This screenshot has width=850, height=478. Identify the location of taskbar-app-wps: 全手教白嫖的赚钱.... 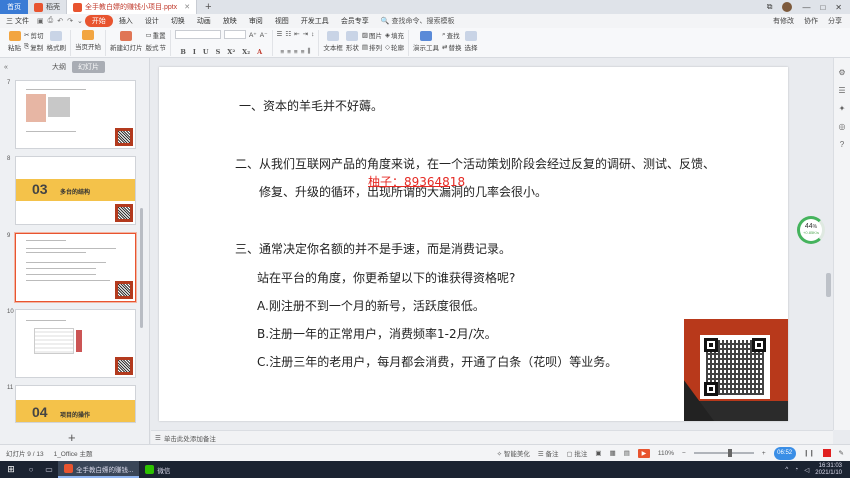
(99, 469).